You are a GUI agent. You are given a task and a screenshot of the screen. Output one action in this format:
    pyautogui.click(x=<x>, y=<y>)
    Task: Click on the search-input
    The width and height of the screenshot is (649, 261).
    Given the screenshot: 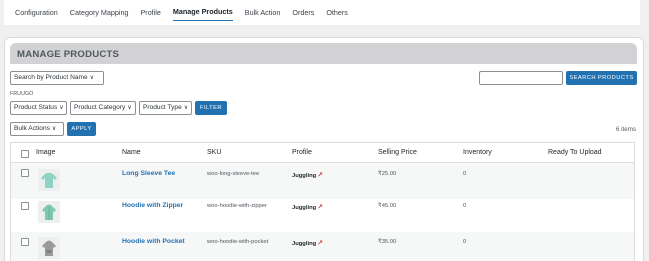 What is the action you would take?
    pyautogui.click(x=521, y=78)
    